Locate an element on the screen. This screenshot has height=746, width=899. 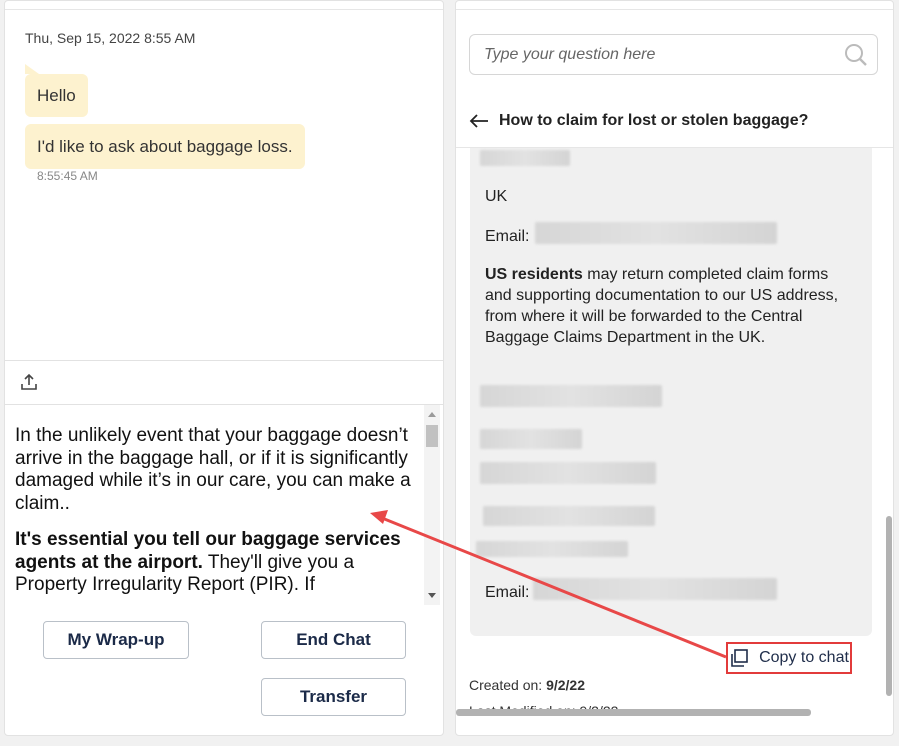
copy-to-chat-label: Copy to chat is located at coordinates (804, 657).